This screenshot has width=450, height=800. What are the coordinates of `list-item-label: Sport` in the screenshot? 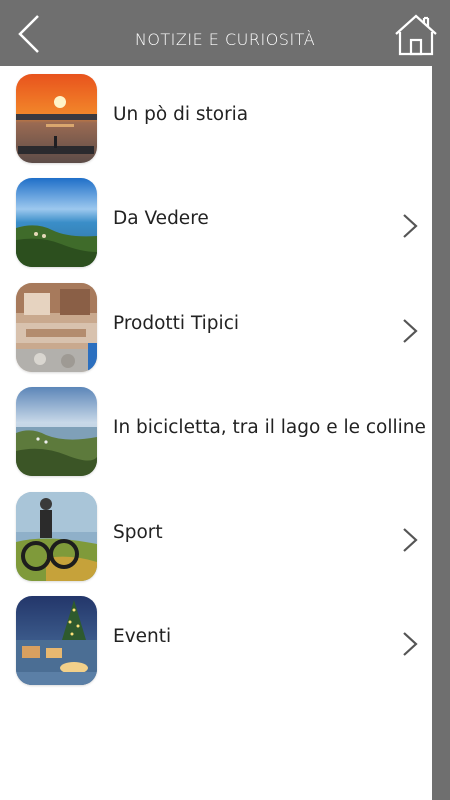 It's located at (138, 532).